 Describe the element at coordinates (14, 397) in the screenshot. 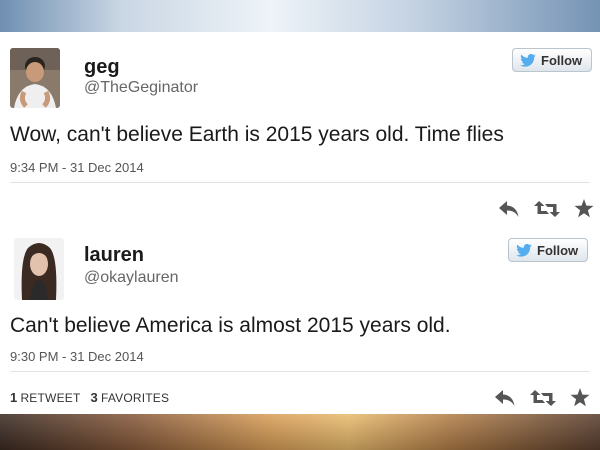

I see `retweet-count-value: 1` at that location.